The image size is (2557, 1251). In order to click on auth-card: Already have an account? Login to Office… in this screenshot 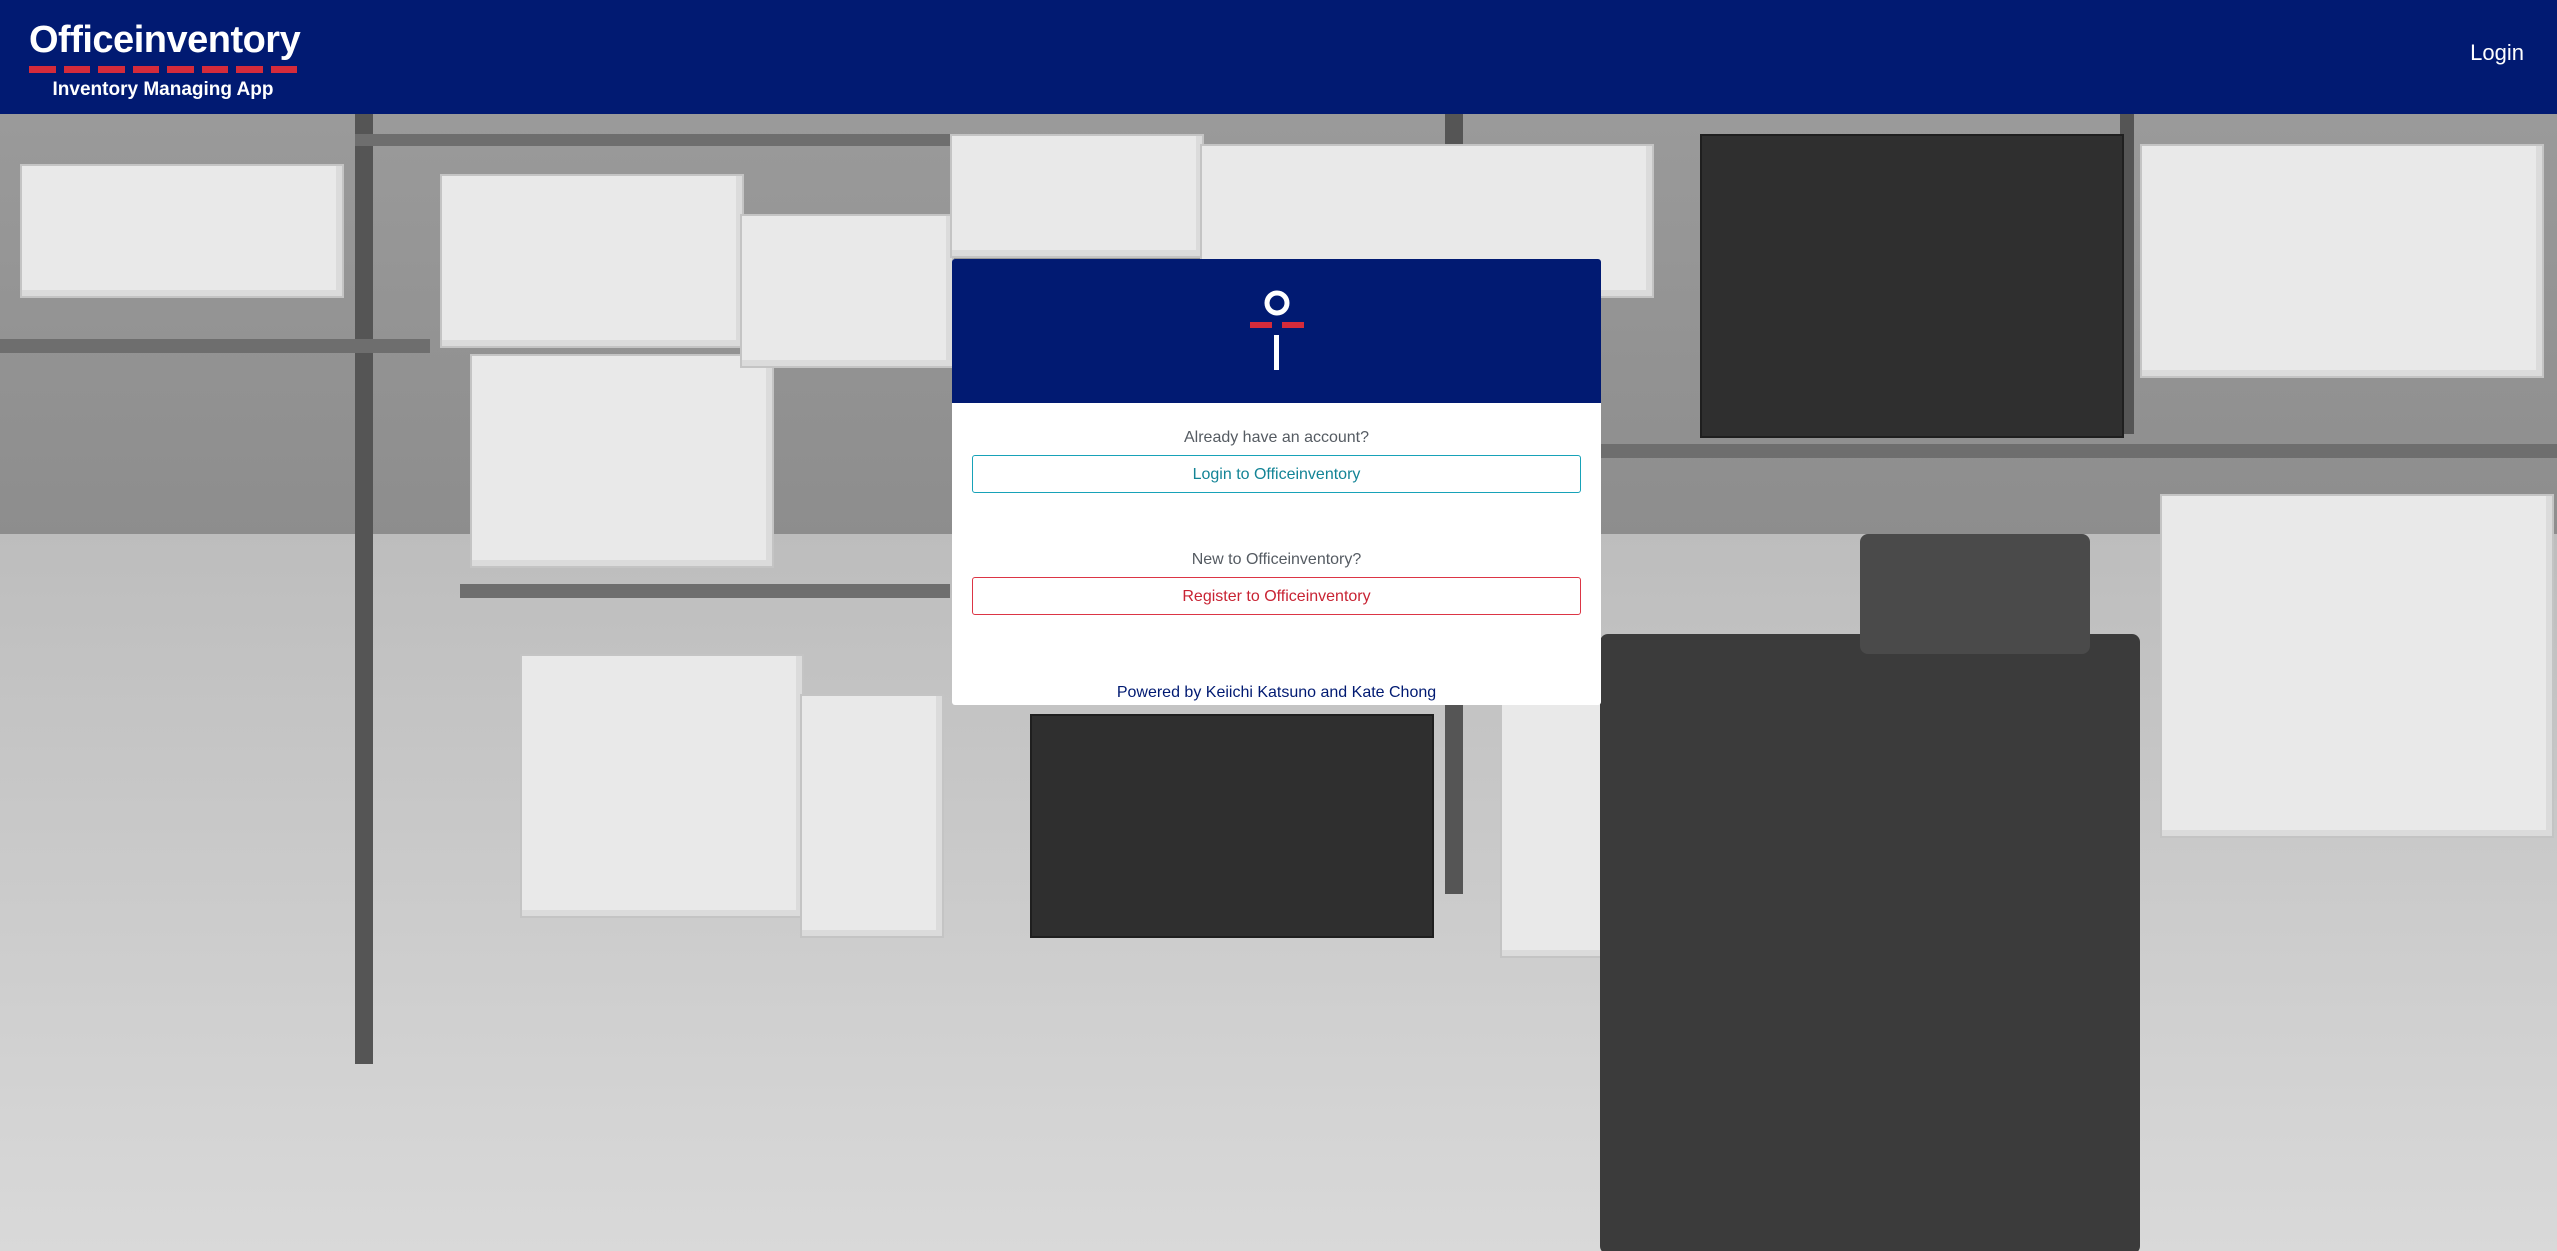, I will do `click(1276, 482)`.